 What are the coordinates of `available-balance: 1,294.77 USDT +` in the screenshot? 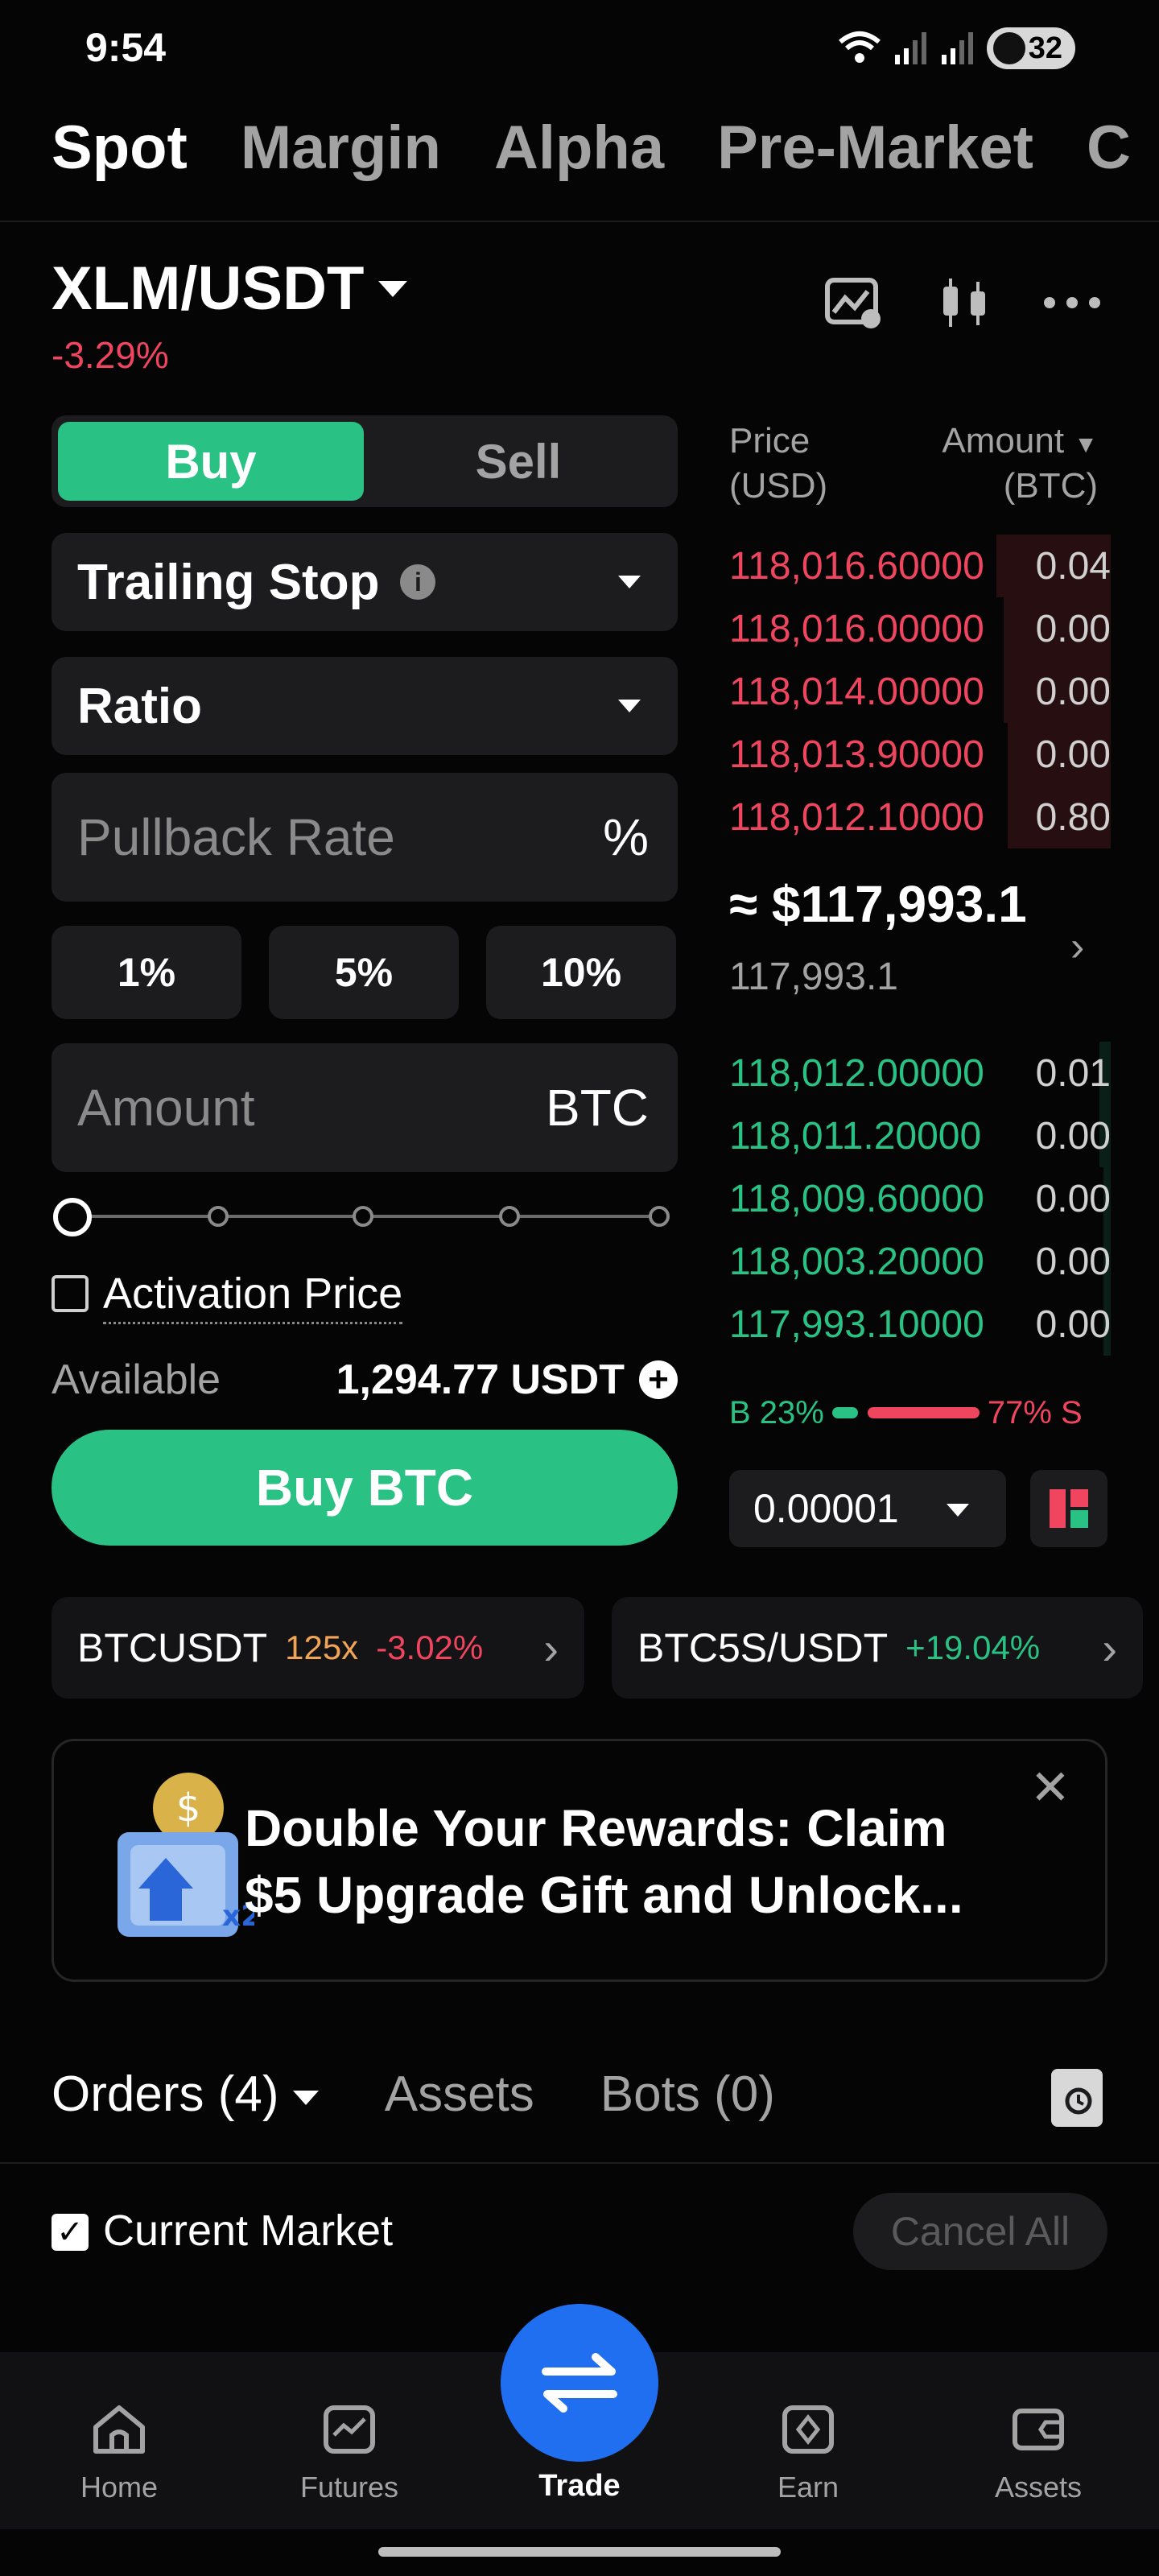 It's located at (507, 1380).